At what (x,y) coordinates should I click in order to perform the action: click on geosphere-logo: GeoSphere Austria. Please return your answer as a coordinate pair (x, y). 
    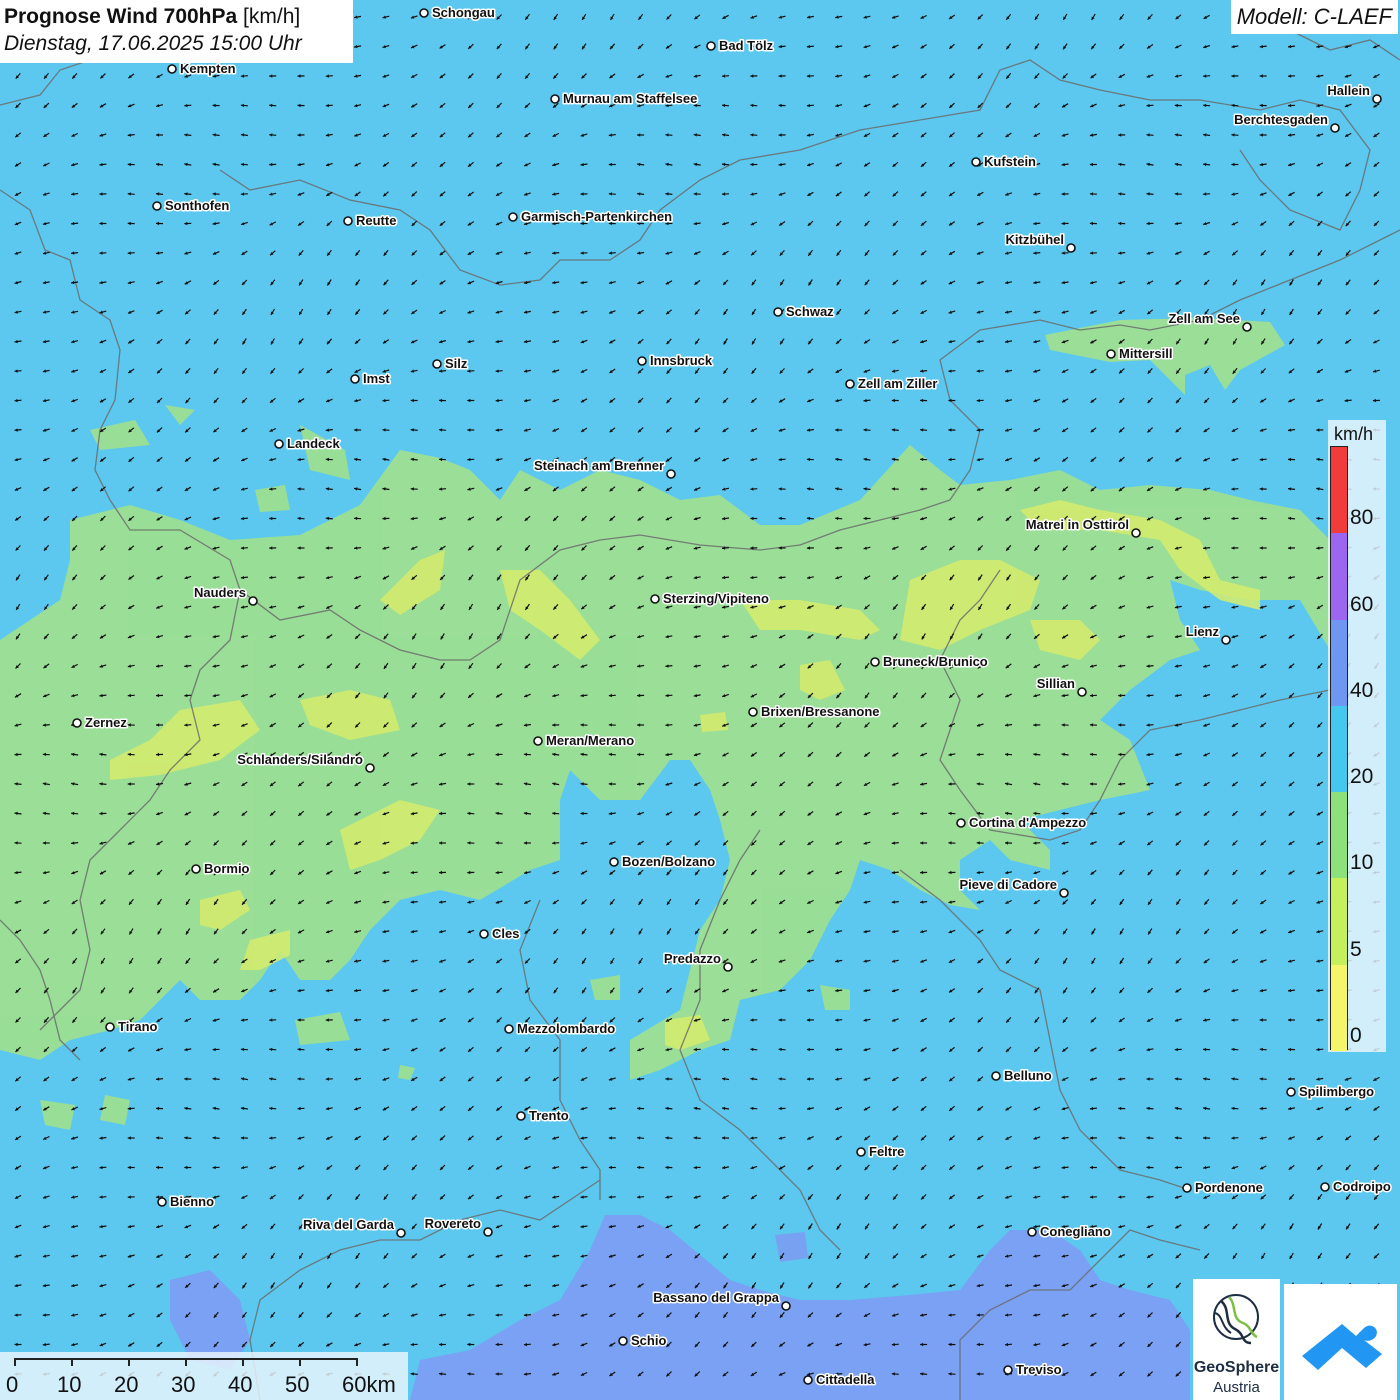
    Looking at the image, I should click on (1236, 1339).